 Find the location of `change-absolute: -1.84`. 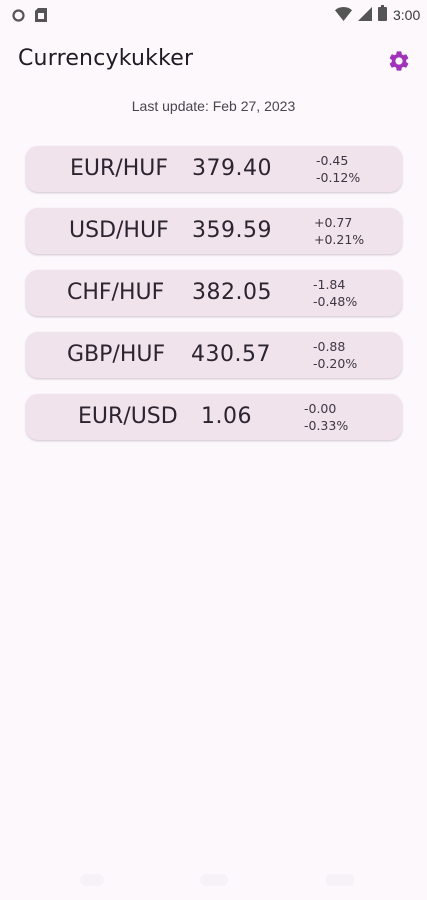

change-absolute: -1.84 is located at coordinates (329, 284).